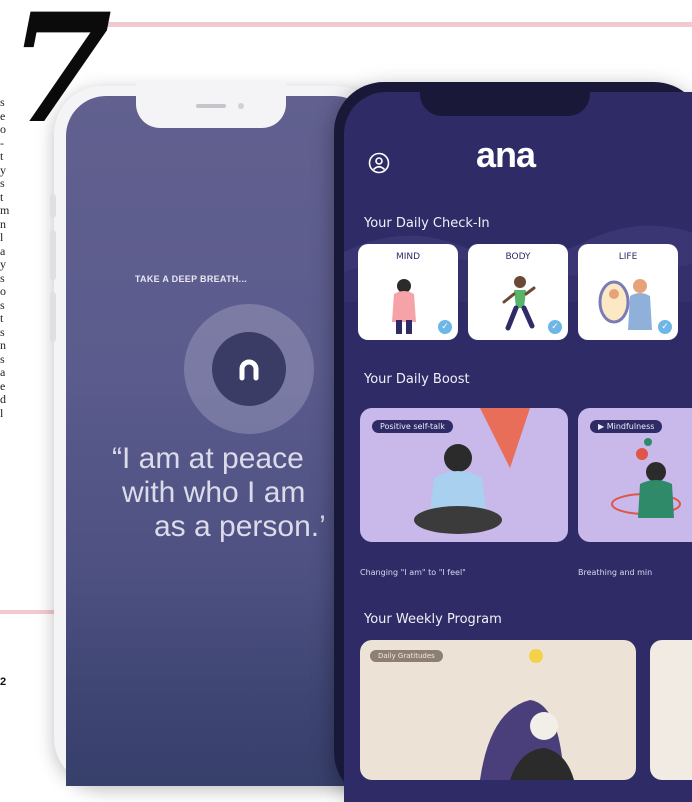 The image size is (692, 802). I want to click on side-button-bottom, so click(53, 317).